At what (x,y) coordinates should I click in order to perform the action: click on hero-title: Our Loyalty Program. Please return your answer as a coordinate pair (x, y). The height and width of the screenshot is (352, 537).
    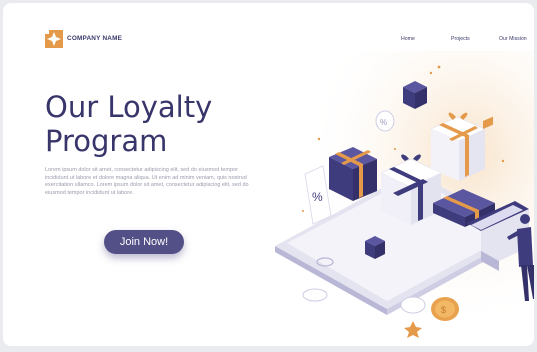
    Looking at the image, I should click on (128, 124).